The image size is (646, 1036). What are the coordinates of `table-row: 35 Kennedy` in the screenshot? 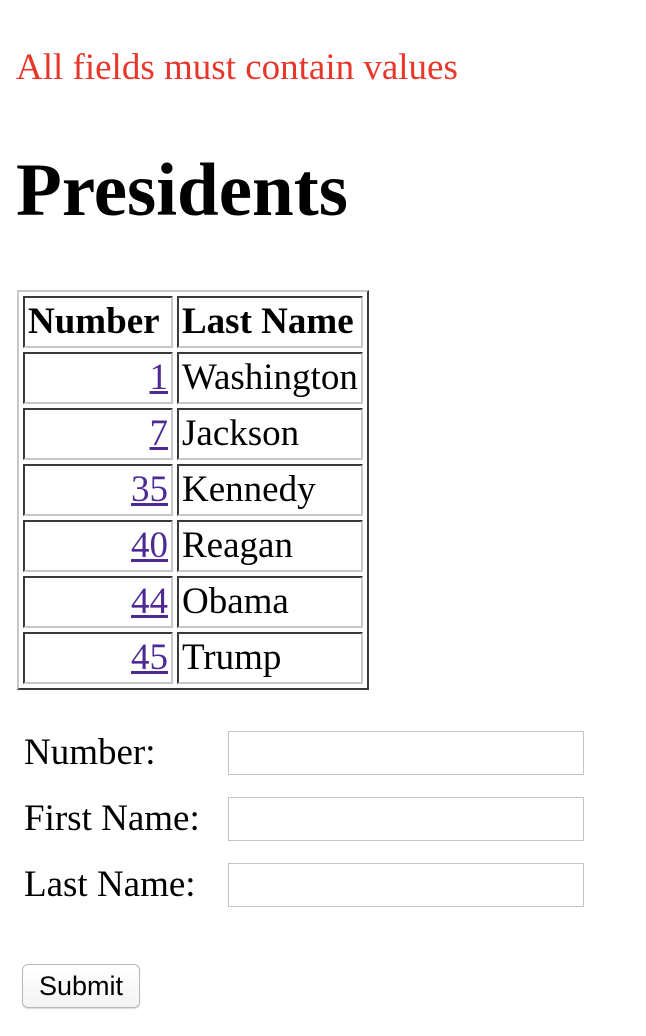 It's located at (193, 490).